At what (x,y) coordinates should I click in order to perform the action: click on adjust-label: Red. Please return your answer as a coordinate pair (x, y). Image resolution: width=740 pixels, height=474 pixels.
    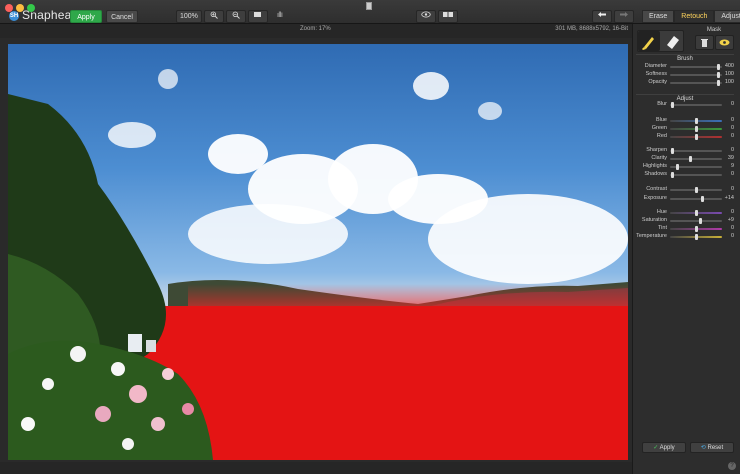
    Looking at the image, I should click on (661, 136).